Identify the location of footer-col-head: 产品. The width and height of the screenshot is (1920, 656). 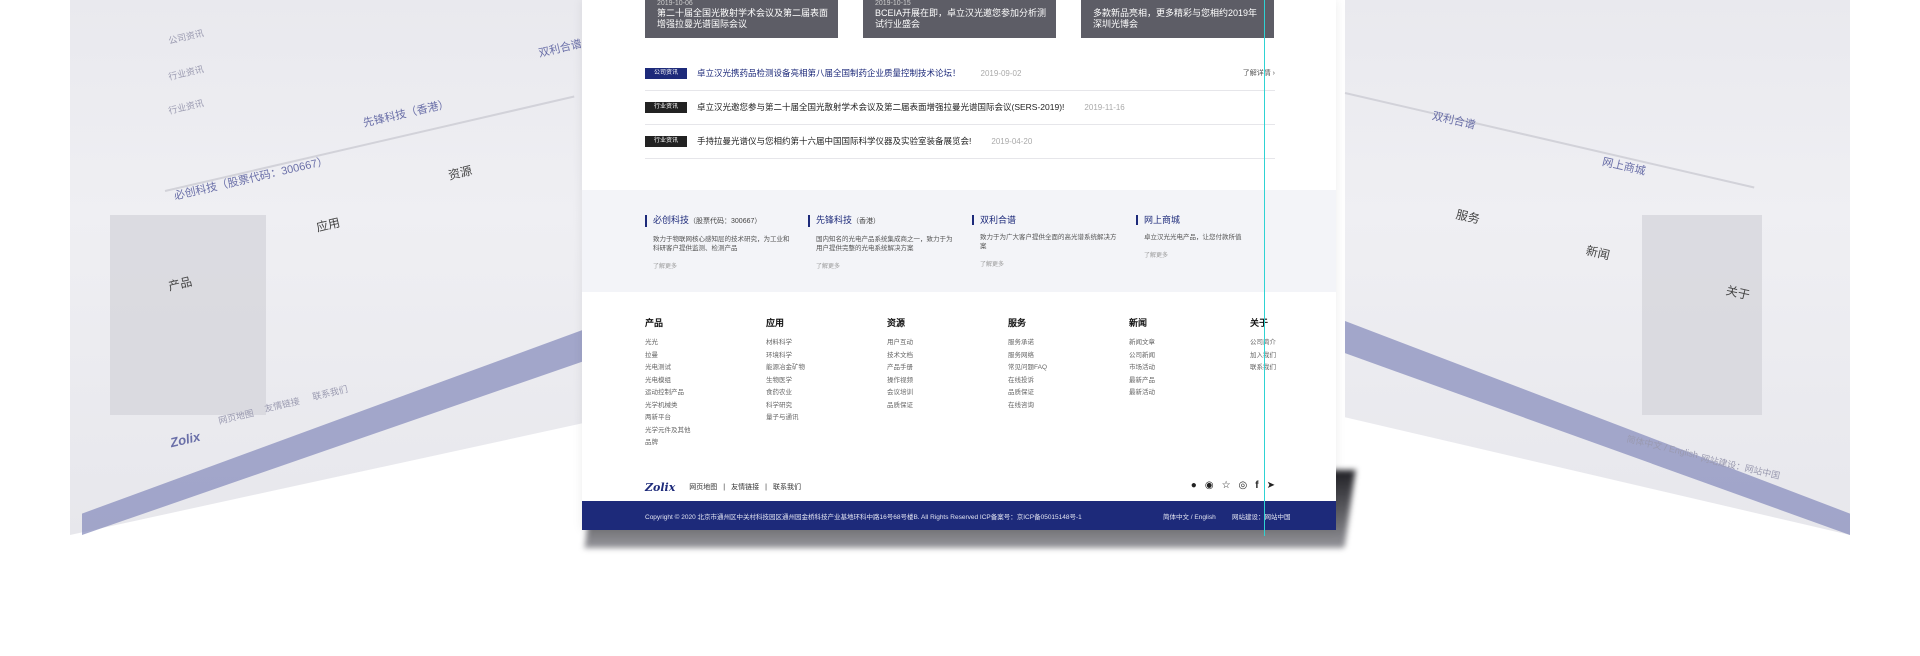
(654, 323).